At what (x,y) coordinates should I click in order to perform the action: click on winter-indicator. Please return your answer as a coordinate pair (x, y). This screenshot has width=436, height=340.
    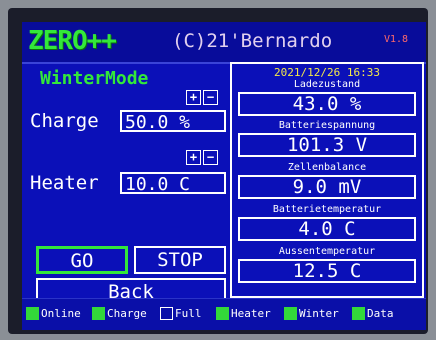
    Looking at the image, I should click on (290, 313).